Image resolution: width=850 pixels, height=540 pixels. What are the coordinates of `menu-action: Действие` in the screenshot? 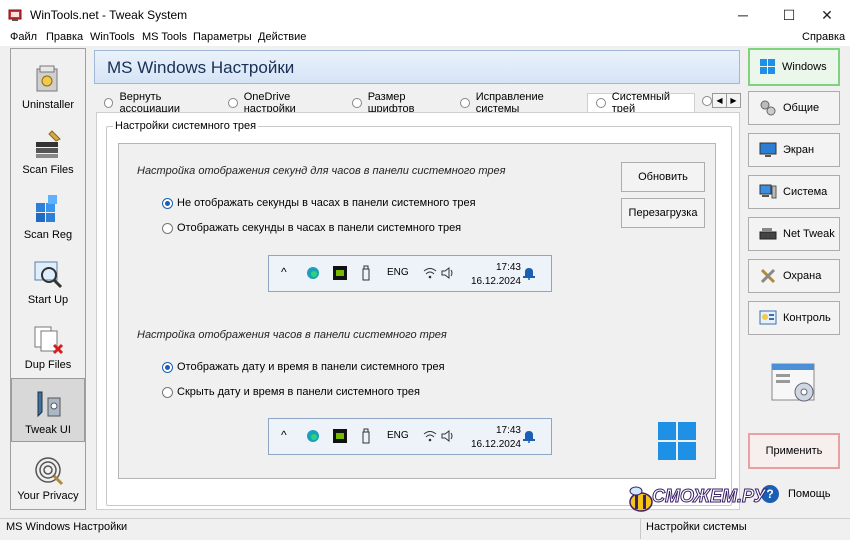 It's located at (282, 37).